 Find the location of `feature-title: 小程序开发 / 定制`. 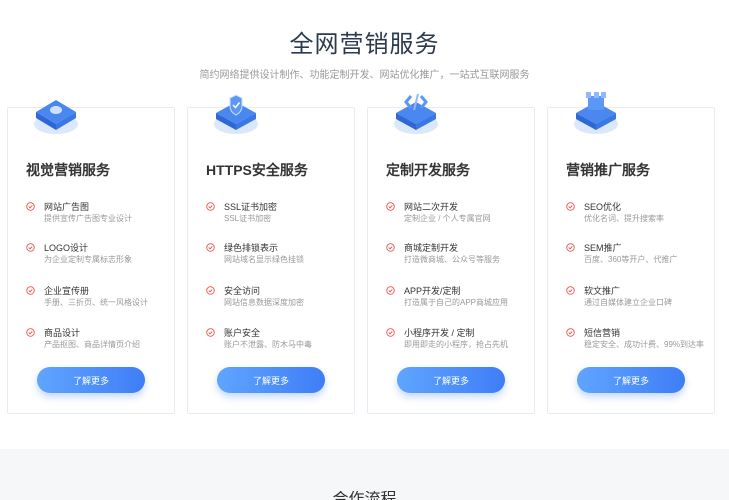

feature-title: 小程序开发 / 定制 is located at coordinates (439, 333).